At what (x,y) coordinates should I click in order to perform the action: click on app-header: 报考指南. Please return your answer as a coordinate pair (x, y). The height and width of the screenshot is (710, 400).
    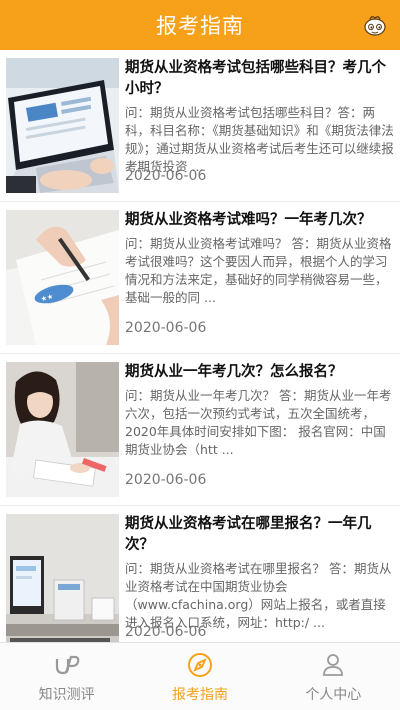
    Looking at the image, I should click on (200, 25).